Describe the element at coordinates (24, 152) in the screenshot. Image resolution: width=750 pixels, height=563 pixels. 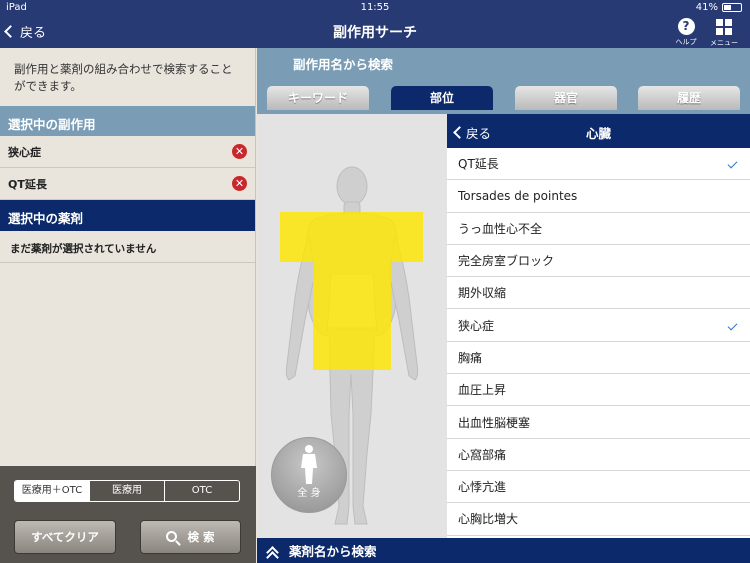
I see `side-effect-label: 狭心症` at that location.